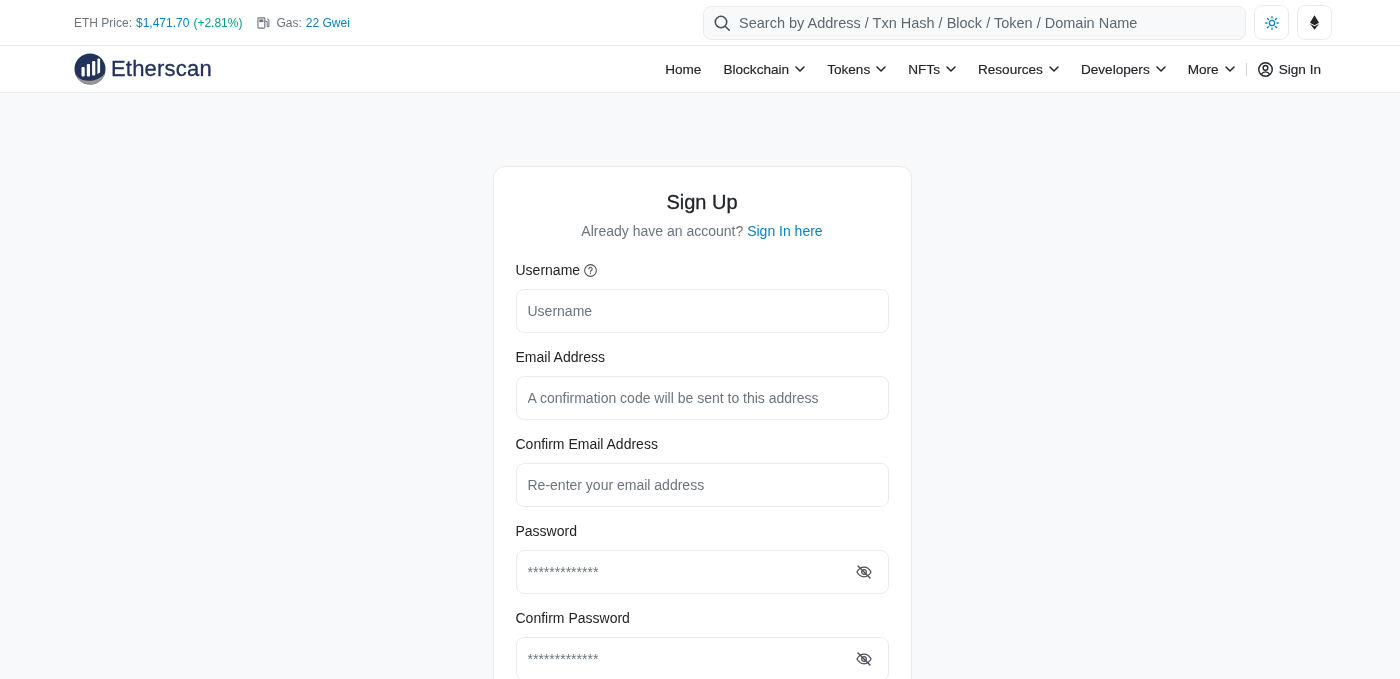 The height and width of the screenshot is (679, 1400). What do you see at coordinates (1211, 69) in the screenshot?
I see `nav-link: More` at bounding box center [1211, 69].